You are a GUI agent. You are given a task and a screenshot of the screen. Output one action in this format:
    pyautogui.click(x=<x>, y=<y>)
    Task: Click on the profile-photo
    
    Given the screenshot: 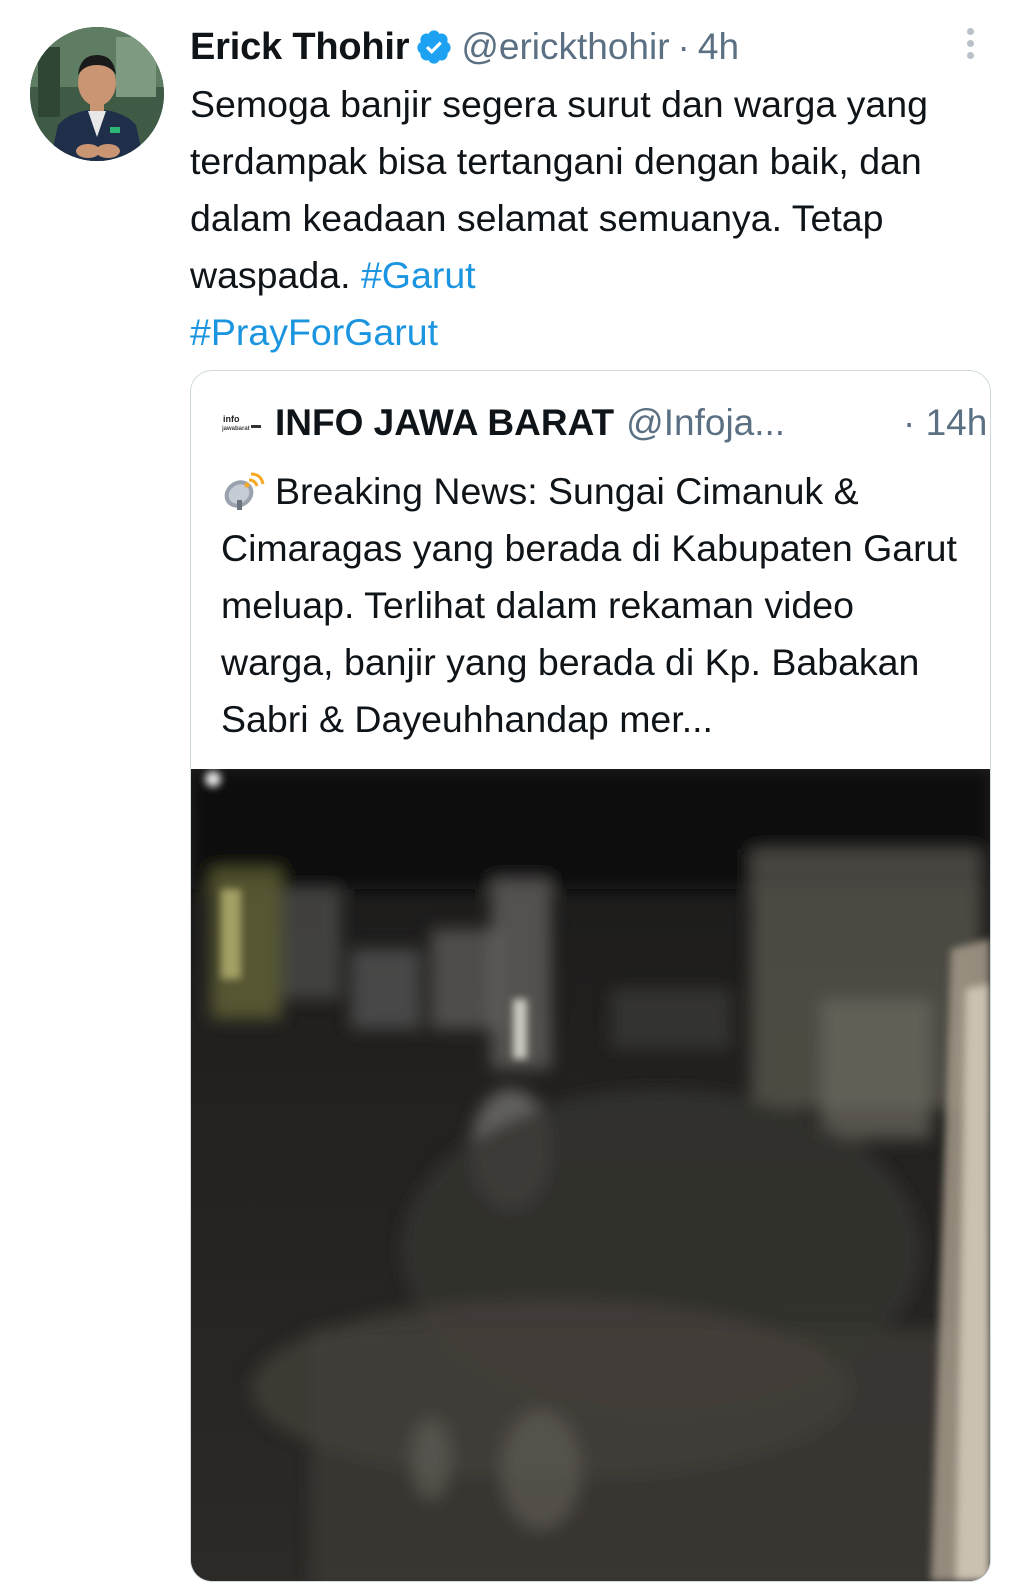 What is the action you would take?
    pyautogui.click(x=97, y=94)
    